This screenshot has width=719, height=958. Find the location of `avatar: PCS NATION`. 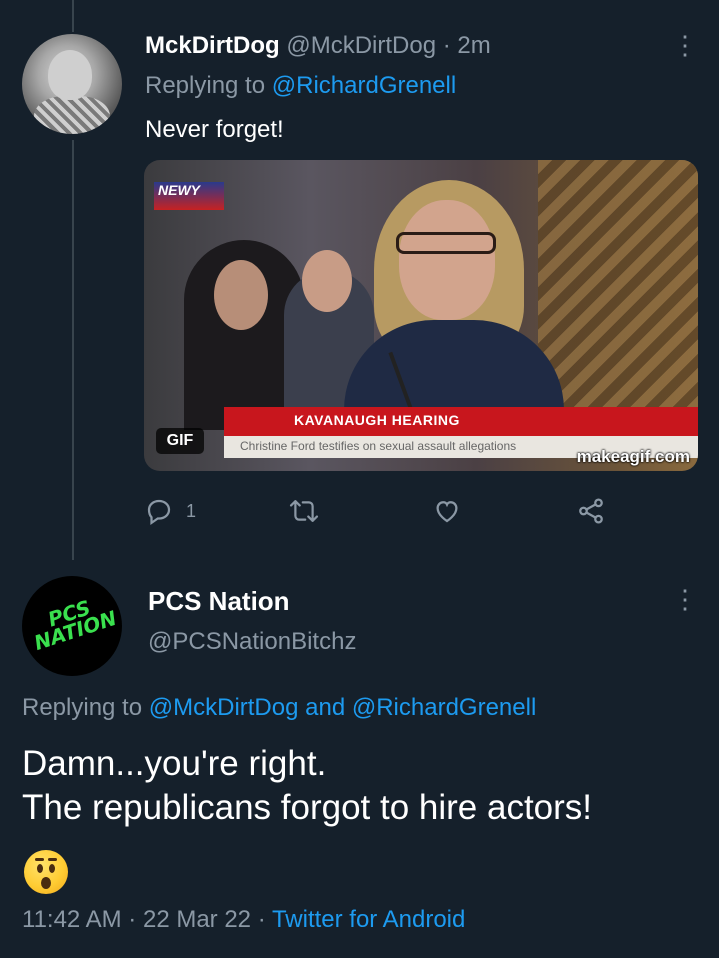

avatar: PCS NATION is located at coordinates (72, 626).